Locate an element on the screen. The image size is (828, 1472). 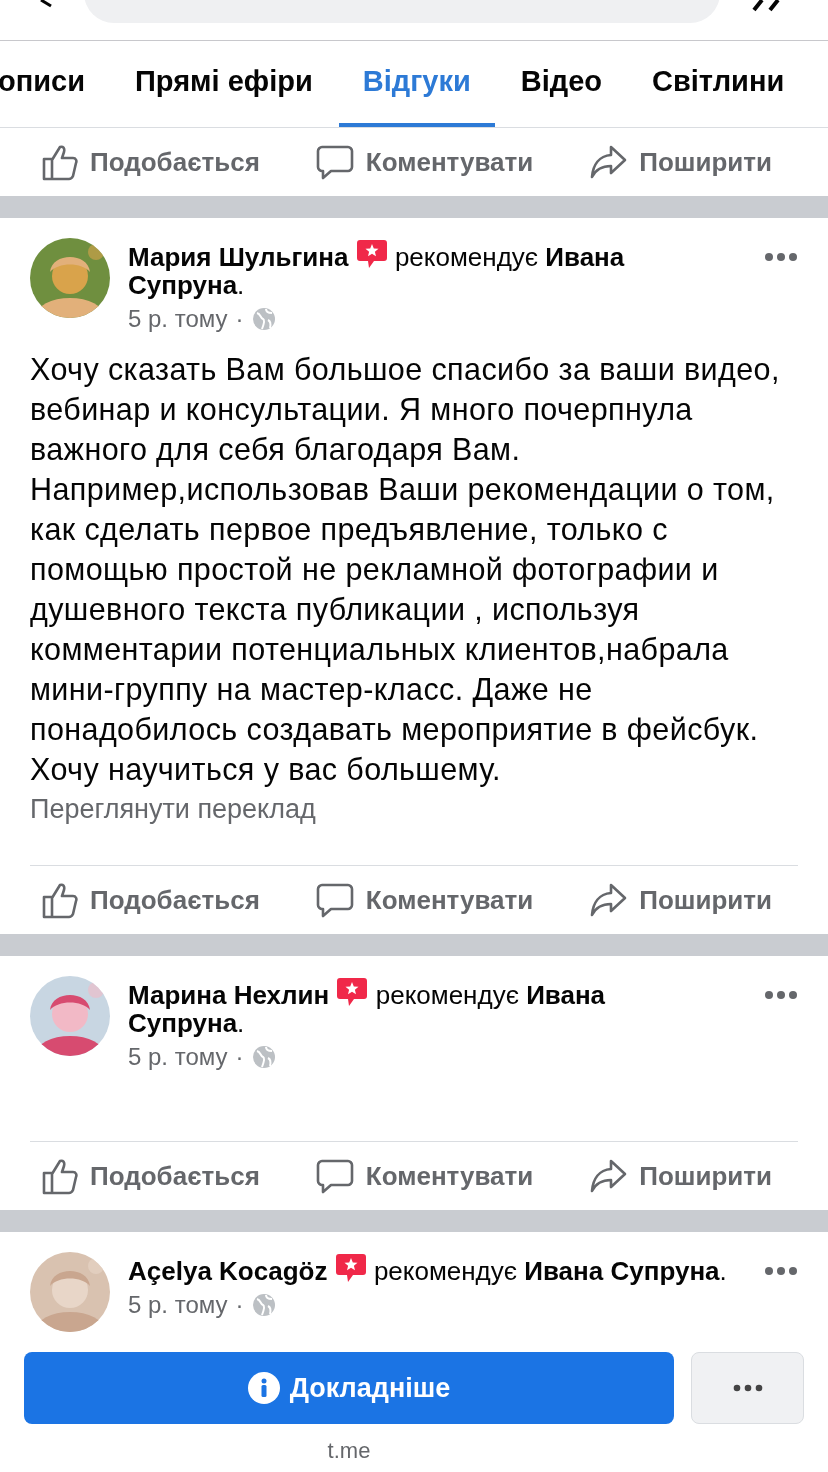
author-name: Мария Шульгина is located at coordinates (238, 257).